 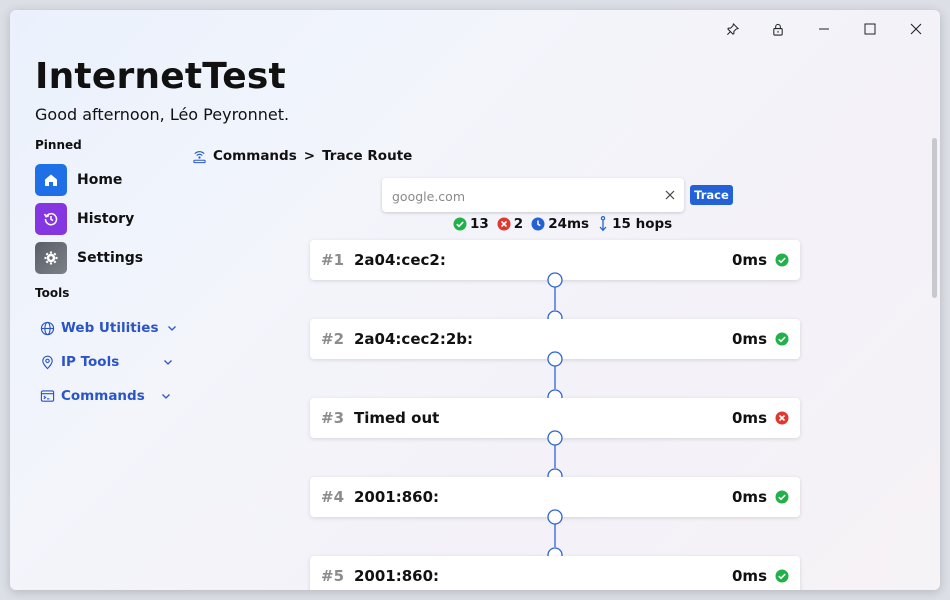 What do you see at coordinates (47, 362) in the screenshot?
I see `location-icon` at bounding box center [47, 362].